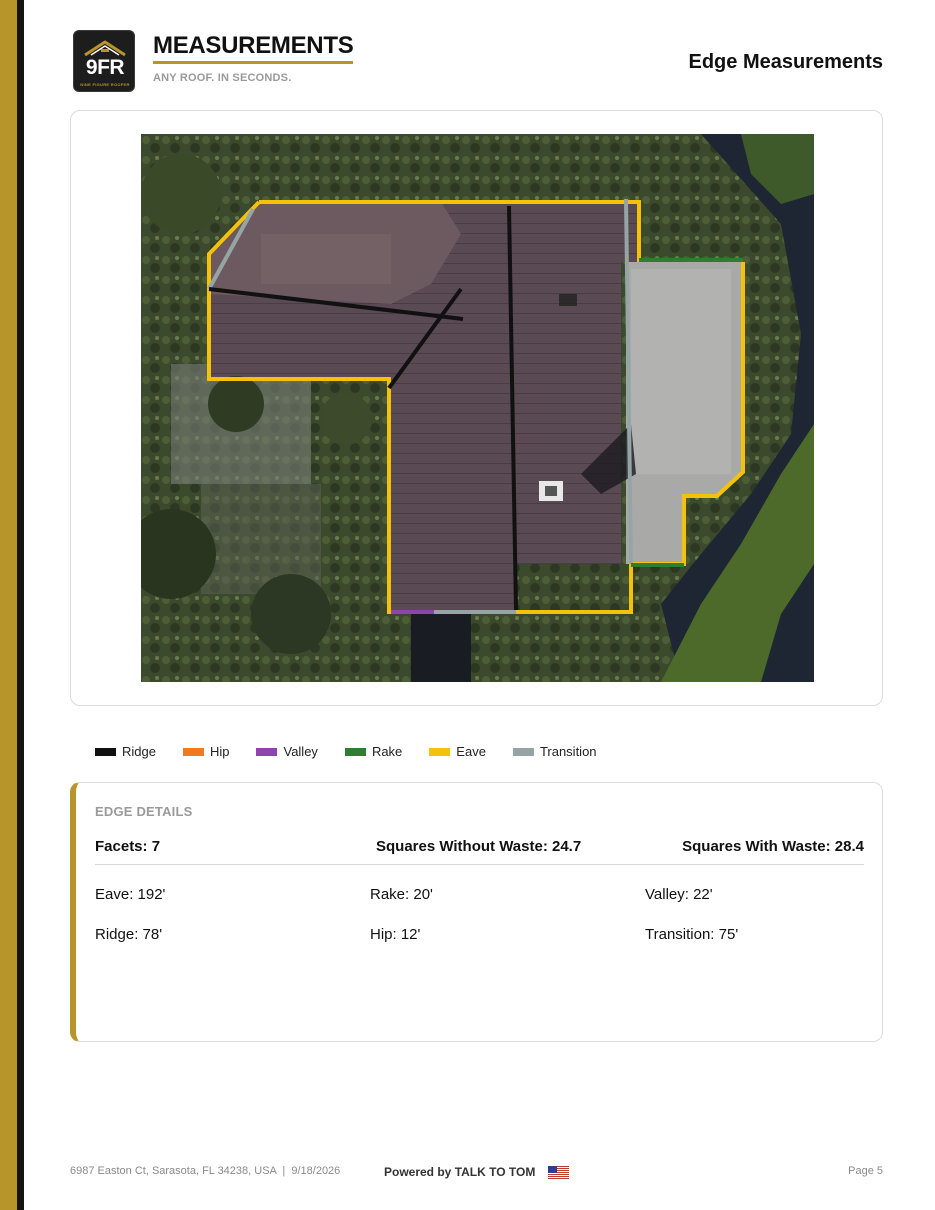 Image resolution: width=935 pixels, height=1210 pixels. I want to click on transition-measurement: Transition: 75', so click(692, 934).